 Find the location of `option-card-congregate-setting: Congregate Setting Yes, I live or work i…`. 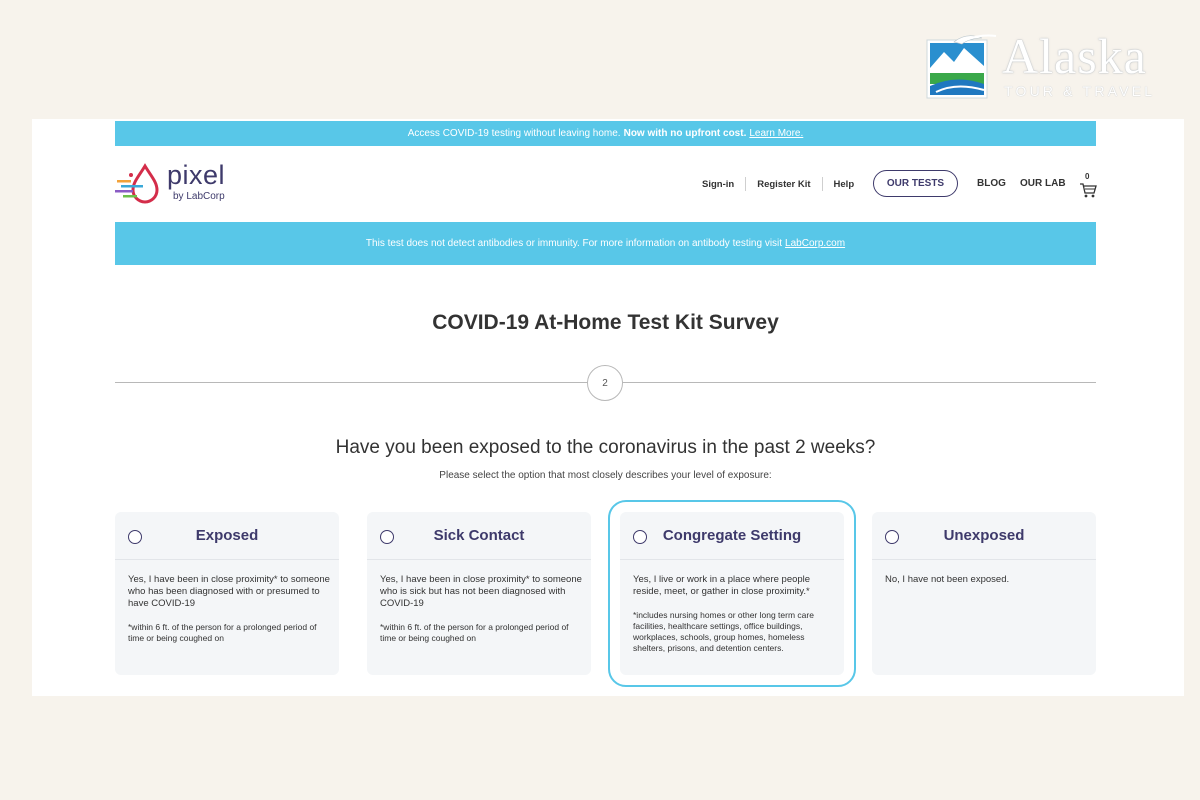

option-card-congregate-setting: Congregate Setting Yes, I live or work i… is located at coordinates (732, 593).